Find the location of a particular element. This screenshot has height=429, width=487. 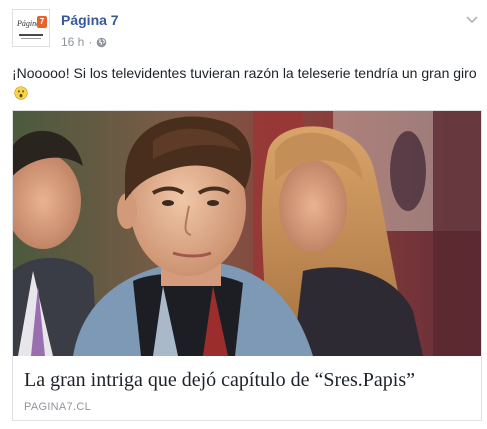

post-timestamp: 16 h is located at coordinates (72, 42).